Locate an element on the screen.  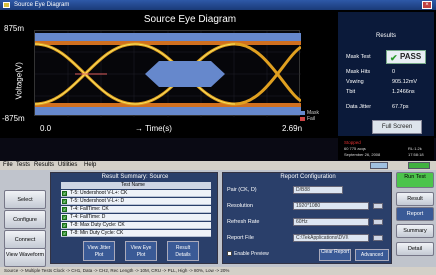
clear-report-button: Clear Report is located at coordinates (335, 255).